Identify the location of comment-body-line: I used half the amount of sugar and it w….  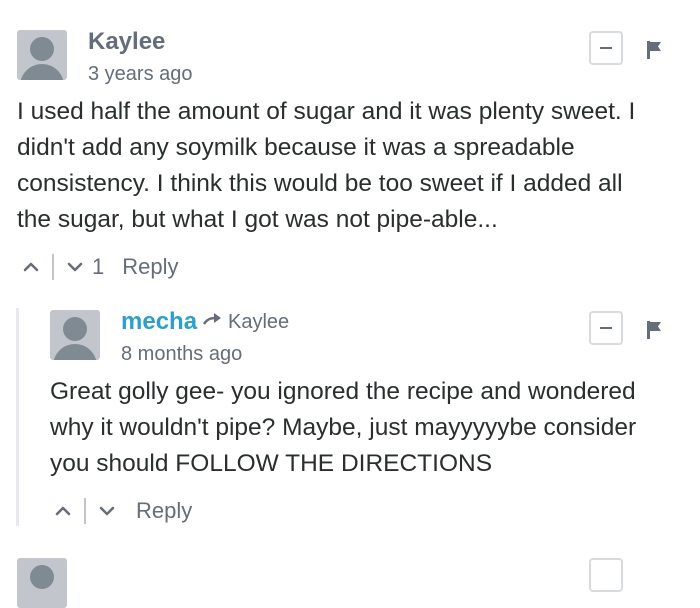
(326, 111).